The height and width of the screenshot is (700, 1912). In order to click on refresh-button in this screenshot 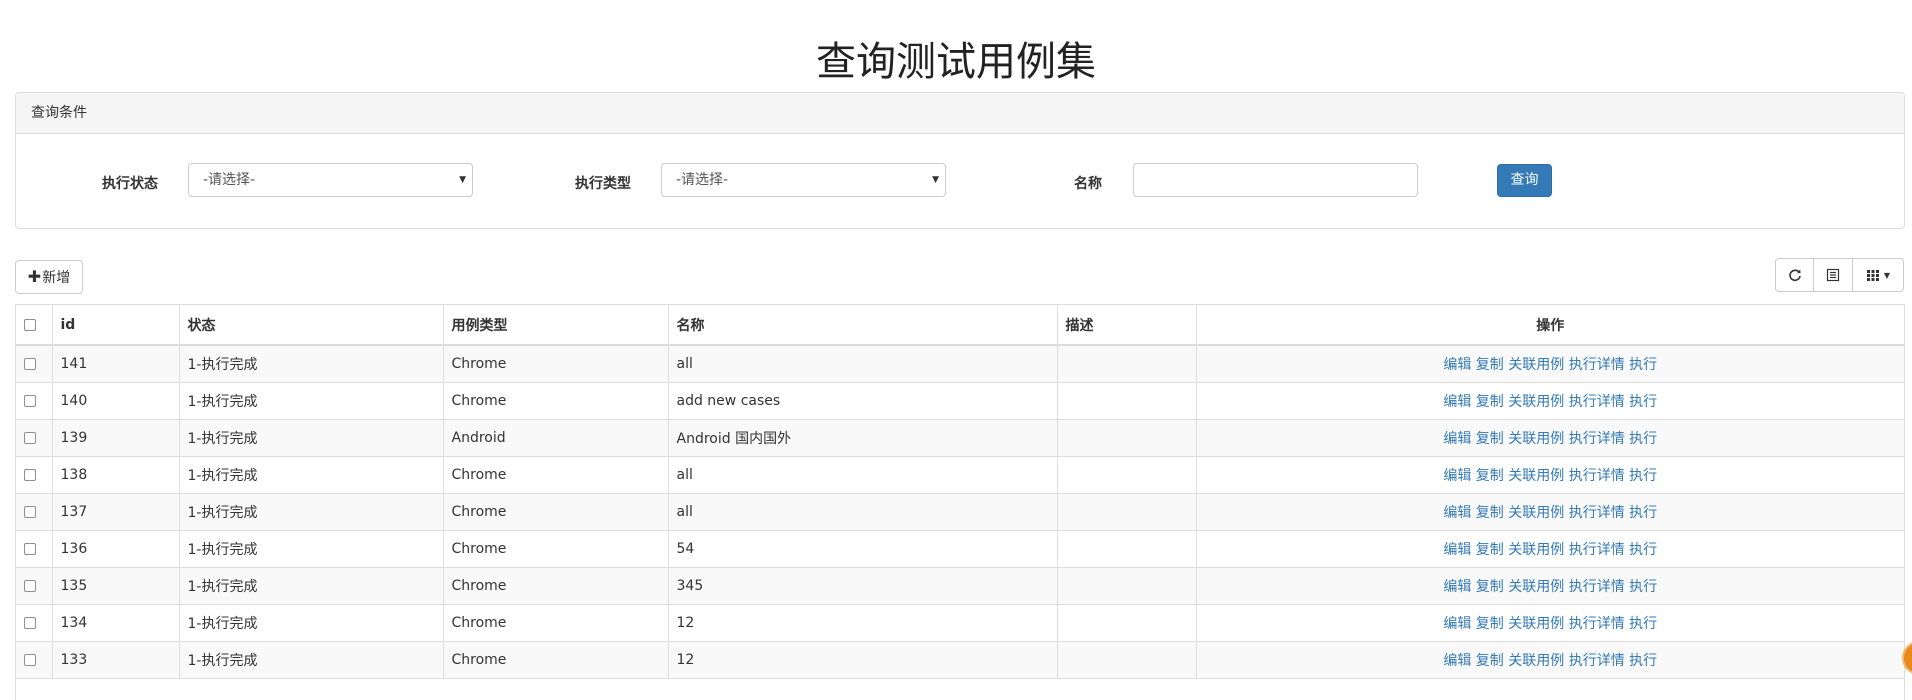, I will do `click(1794, 275)`.